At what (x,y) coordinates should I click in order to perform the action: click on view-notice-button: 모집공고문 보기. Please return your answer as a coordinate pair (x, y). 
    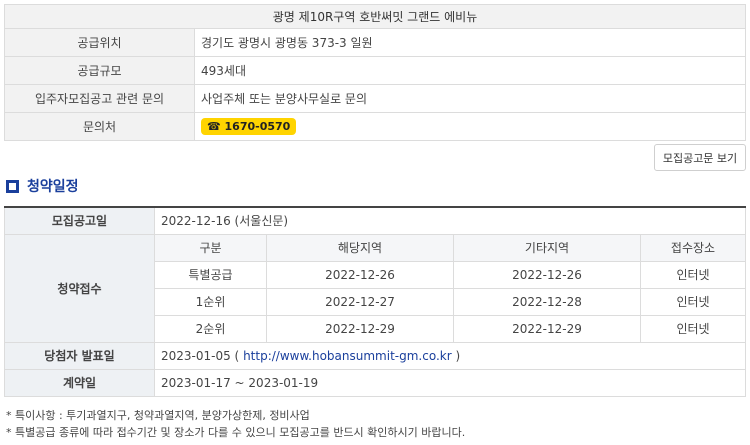
    Looking at the image, I should click on (700, 157).